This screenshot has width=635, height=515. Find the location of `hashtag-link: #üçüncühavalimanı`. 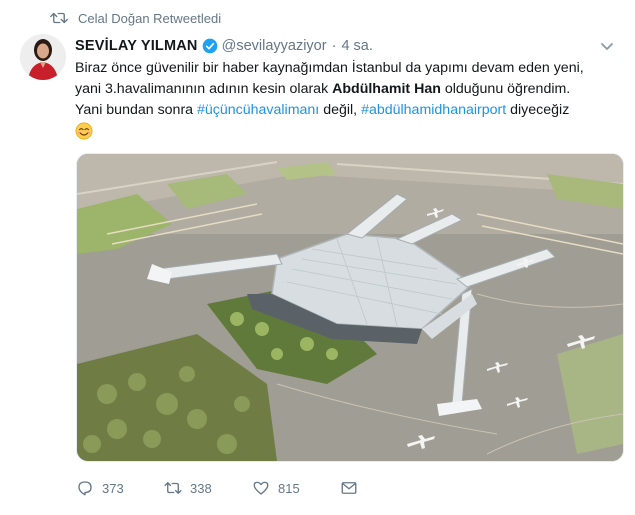

hashtag-link: #üçüncühavalimanı is located at coordinates (258, 110).